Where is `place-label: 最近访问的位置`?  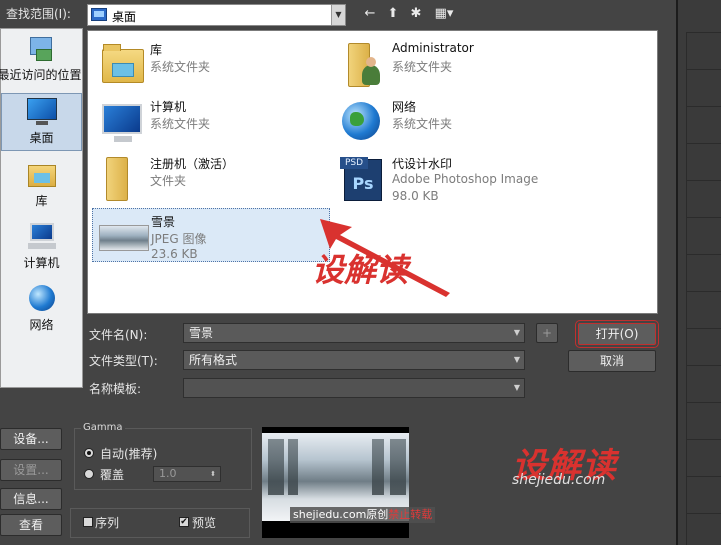 place-label: 最近访问的位置 is located at coordinates (41, 75).